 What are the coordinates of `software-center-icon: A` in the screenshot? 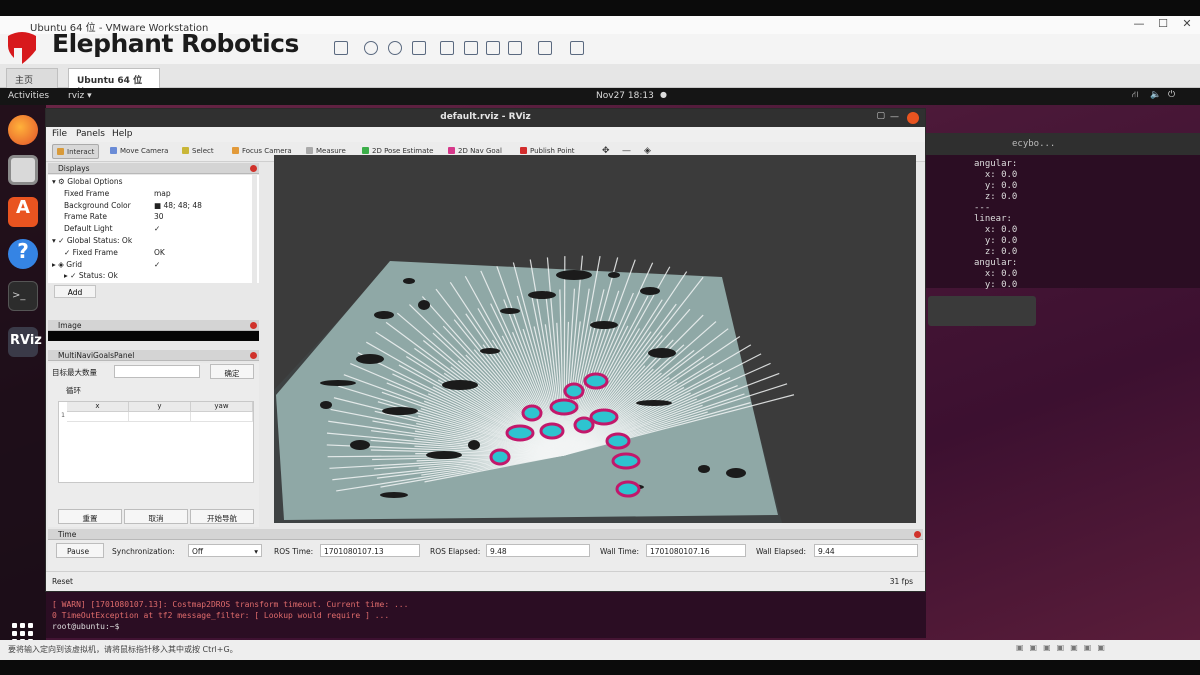 It's located at (23, 212).